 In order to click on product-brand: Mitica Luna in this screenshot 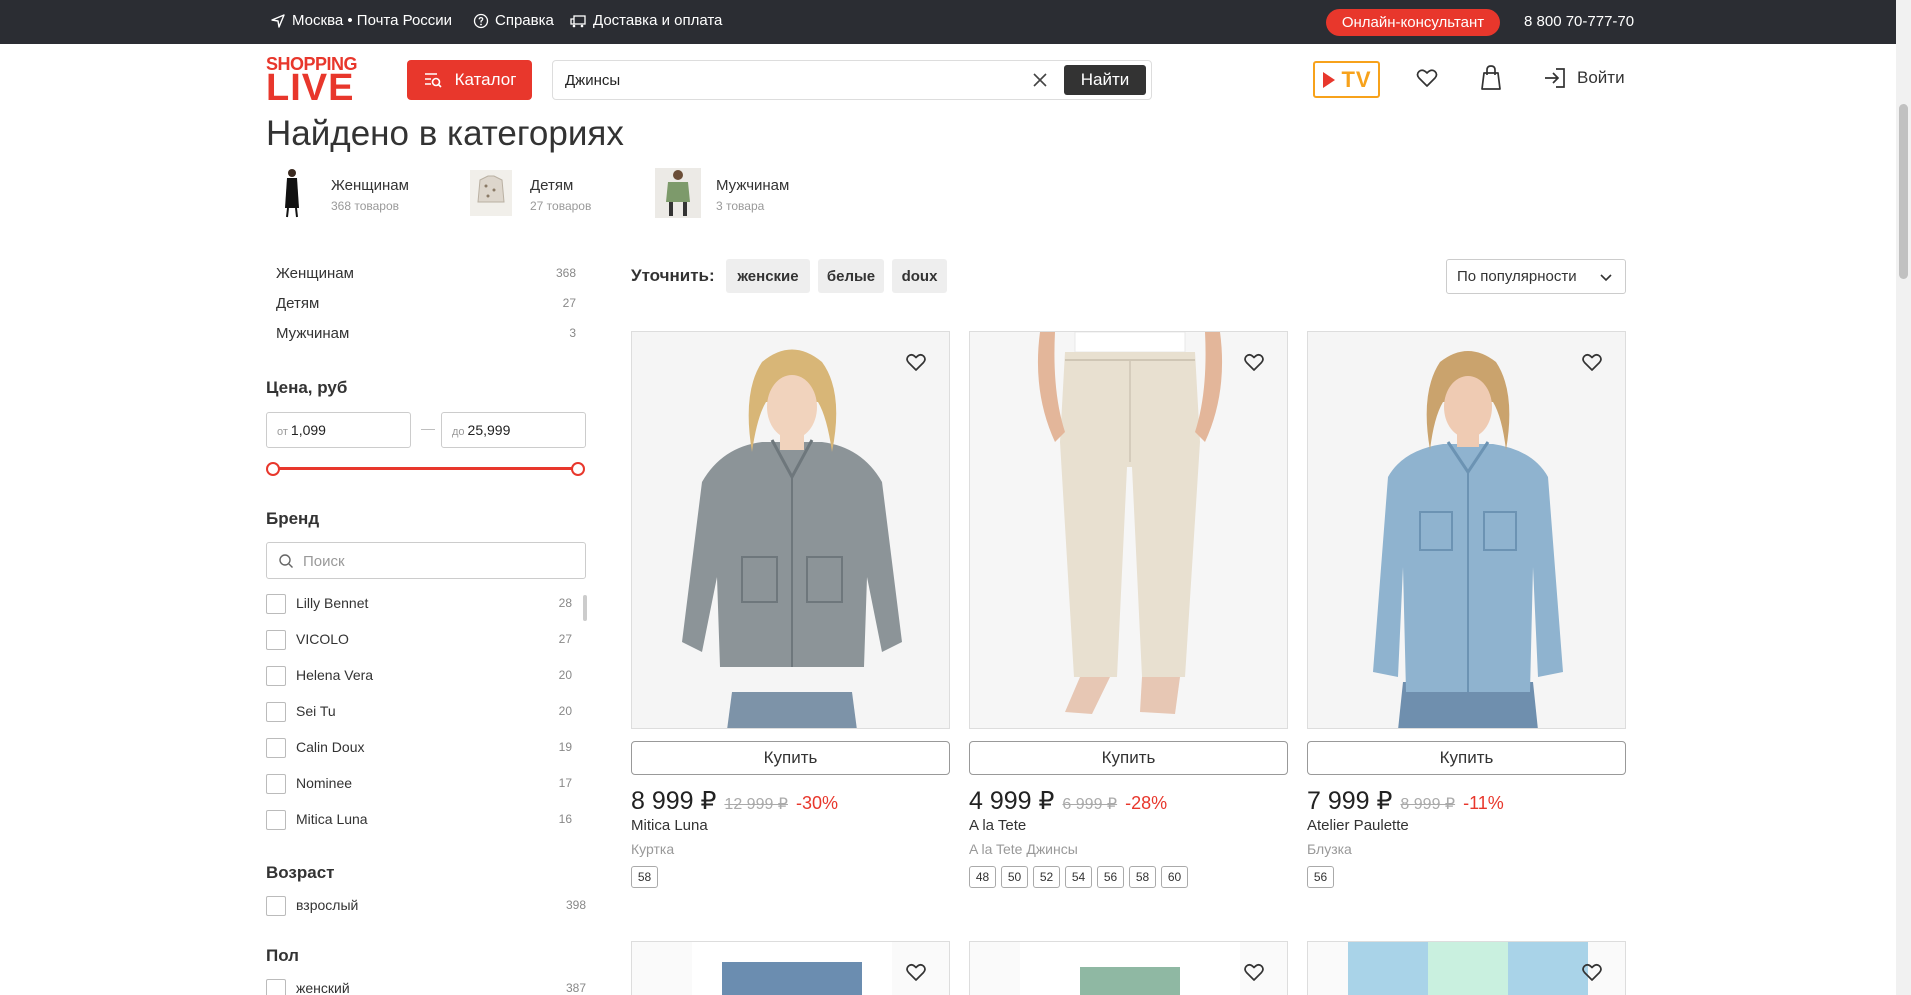, I will do `click(669, 825)`.